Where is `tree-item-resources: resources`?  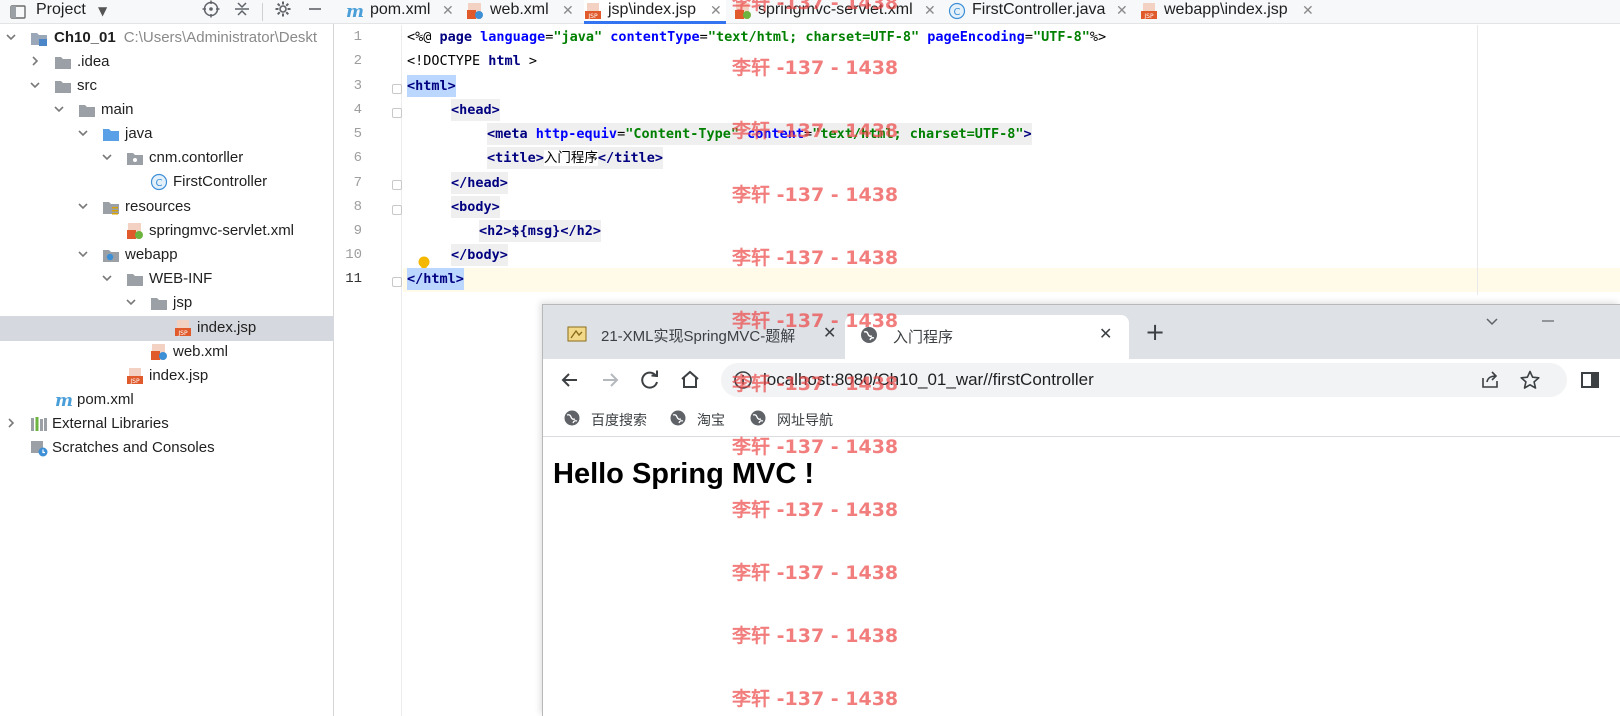 tree-item-resources: resources is located at coordinates (167, 207).